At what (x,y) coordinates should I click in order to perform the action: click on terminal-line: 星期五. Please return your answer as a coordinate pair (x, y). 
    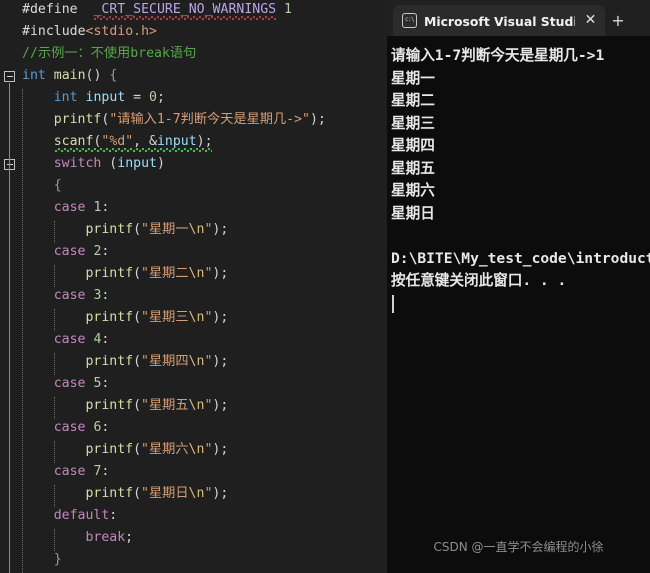
    Looking at the image, I should click on (413, 168).